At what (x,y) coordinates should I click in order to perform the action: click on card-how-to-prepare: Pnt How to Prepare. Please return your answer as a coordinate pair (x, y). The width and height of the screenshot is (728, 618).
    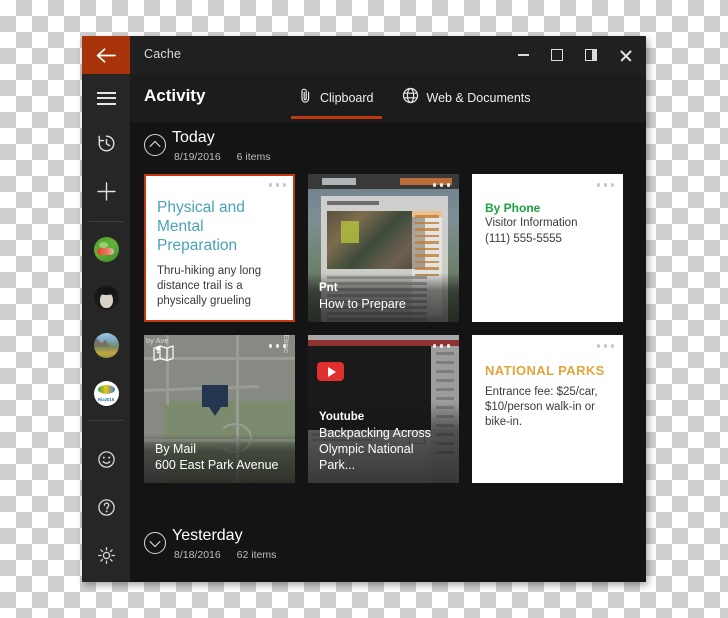
    Looking at the image, I should click on (383, 248).